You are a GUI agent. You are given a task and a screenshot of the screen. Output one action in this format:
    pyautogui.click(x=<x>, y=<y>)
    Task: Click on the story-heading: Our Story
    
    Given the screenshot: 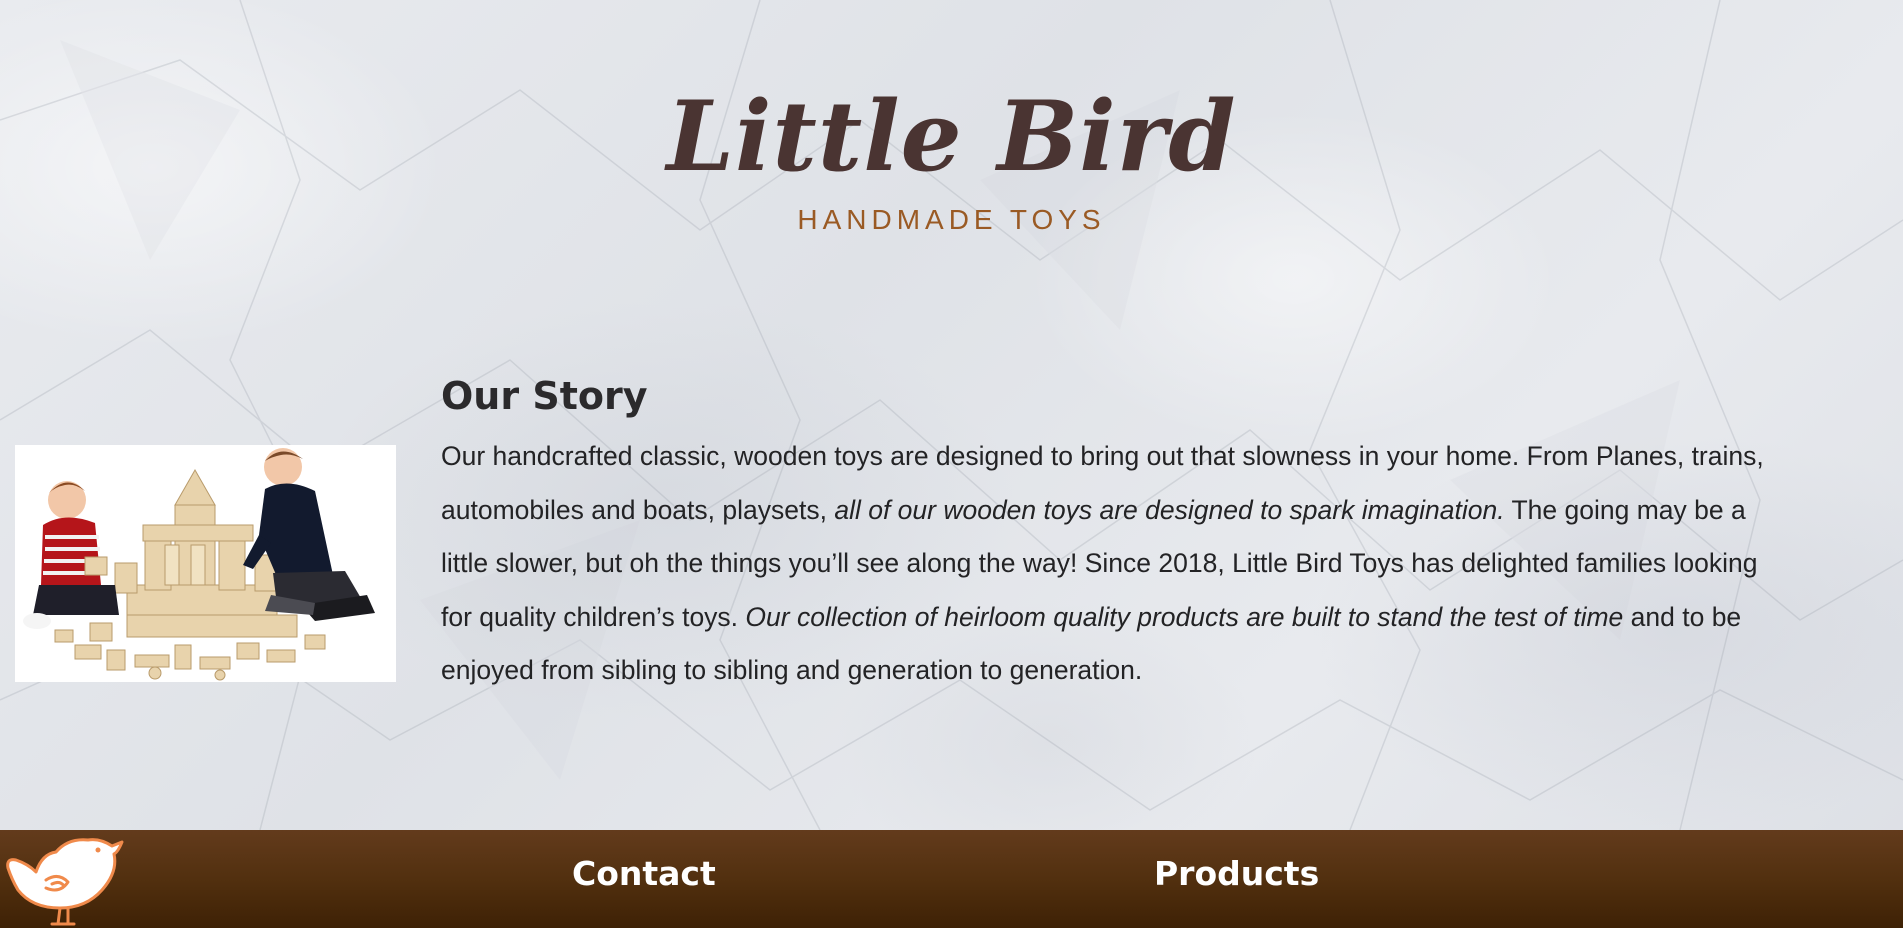 What is the action you would take?
    pyautogui.click(x=544, y=396)
    